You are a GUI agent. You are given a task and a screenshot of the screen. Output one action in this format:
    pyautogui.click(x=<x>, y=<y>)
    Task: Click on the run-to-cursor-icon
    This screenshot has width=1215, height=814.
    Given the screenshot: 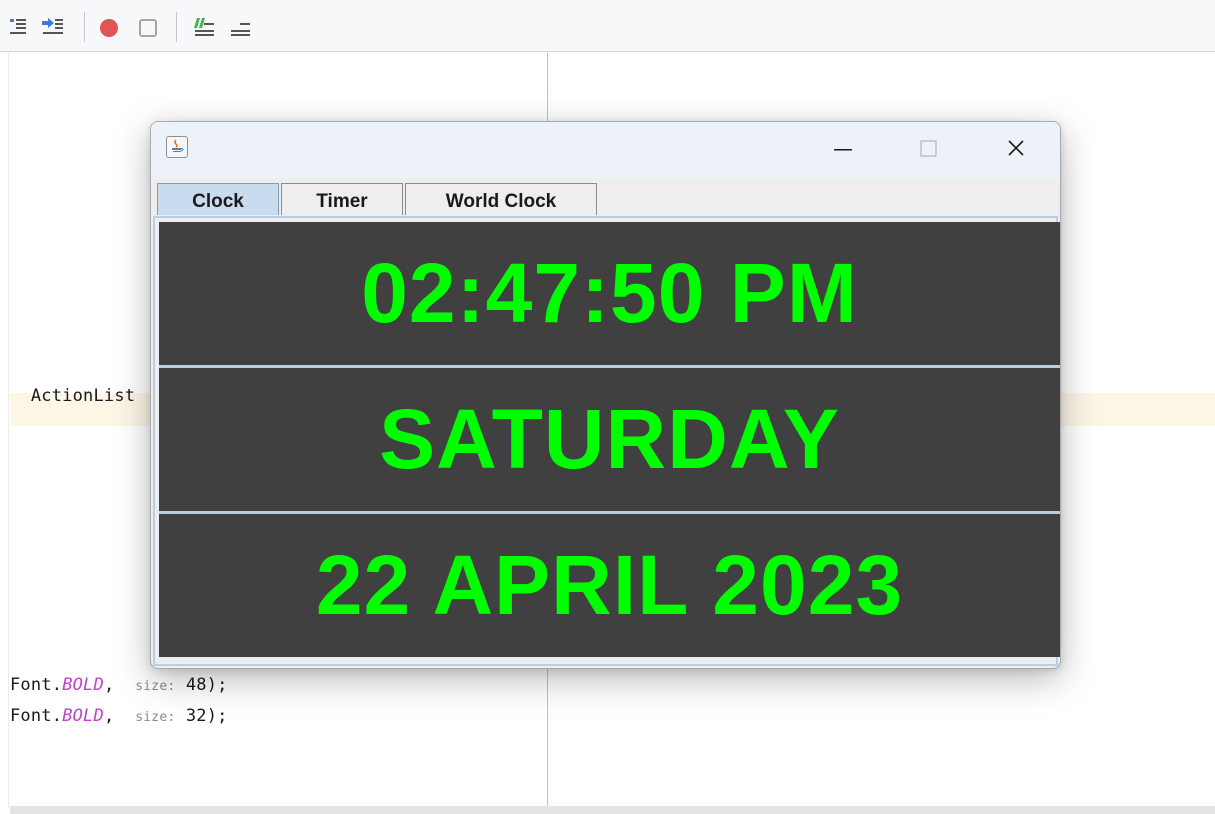 What is the action you would take?
    pyautogui.click(x=205, y=27)
    